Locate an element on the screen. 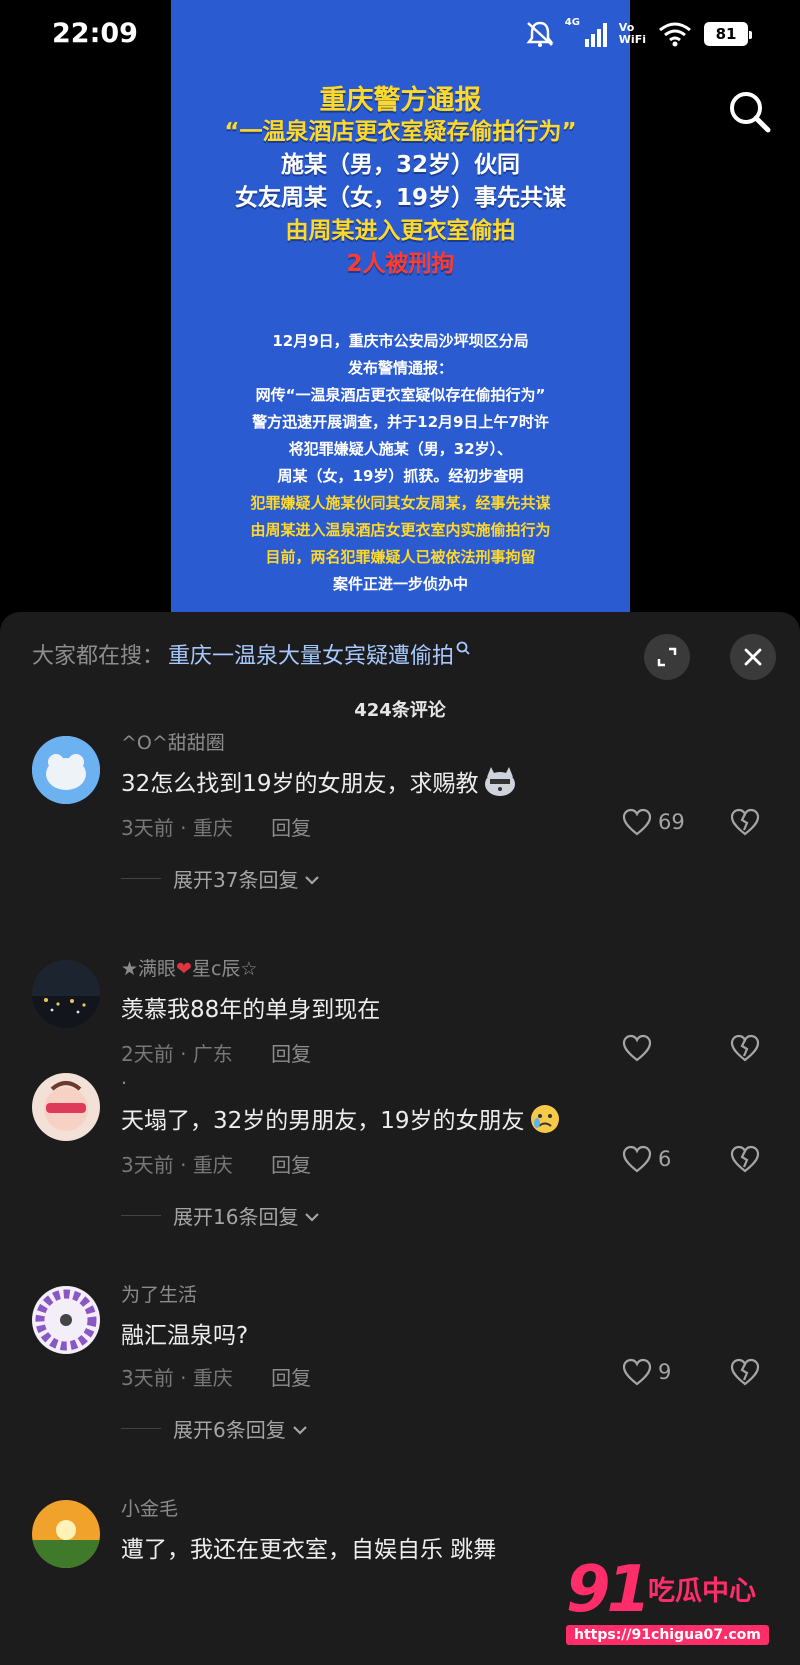 The image size is (800, 1665). poster-headline-1: “一温泉酒店更衣室疑存偷拍行为” is located at coordinates (400, 132).